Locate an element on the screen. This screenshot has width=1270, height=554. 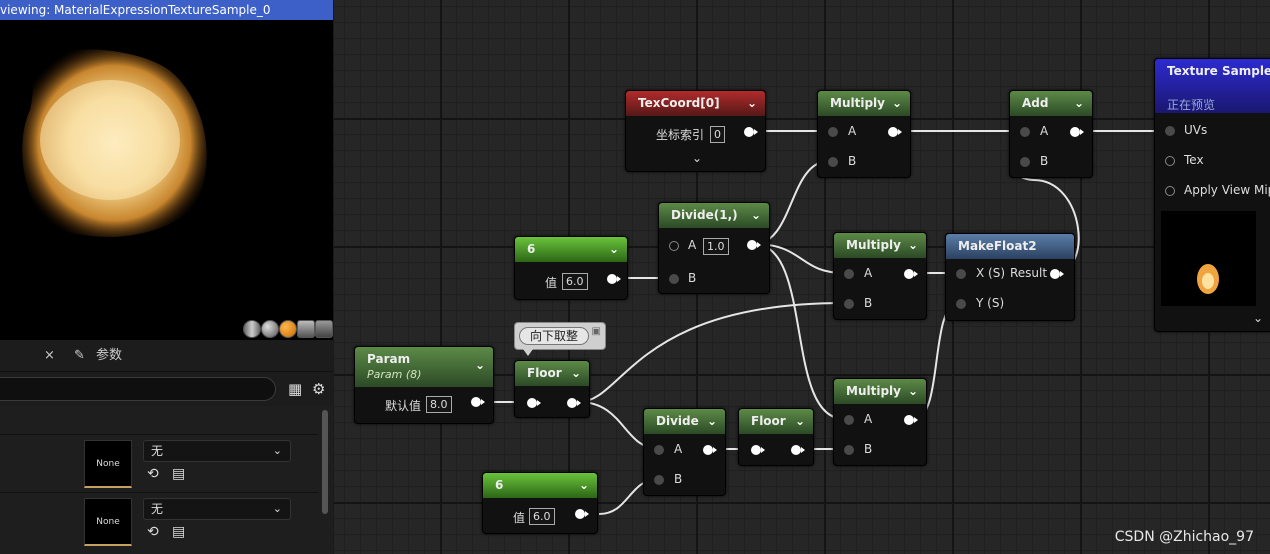
pin-icon: ▣ is located at coordinates (596, 331).